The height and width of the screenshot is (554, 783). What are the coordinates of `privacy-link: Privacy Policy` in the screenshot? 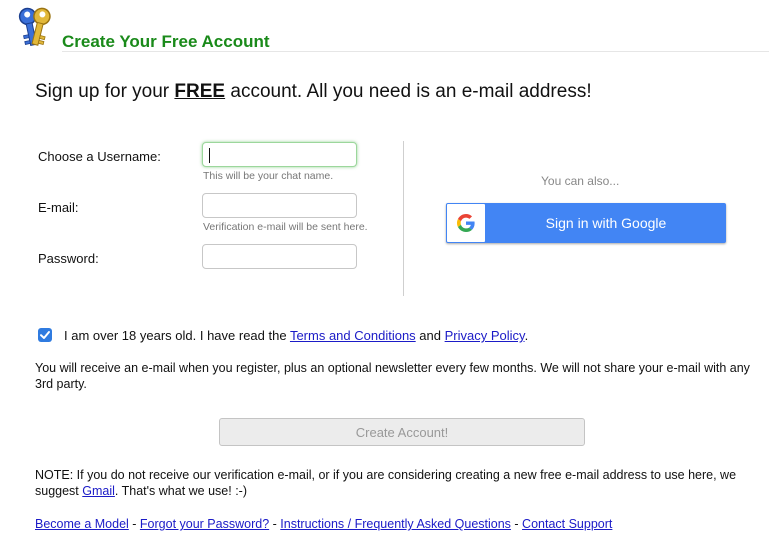 It's located at (485, 335).